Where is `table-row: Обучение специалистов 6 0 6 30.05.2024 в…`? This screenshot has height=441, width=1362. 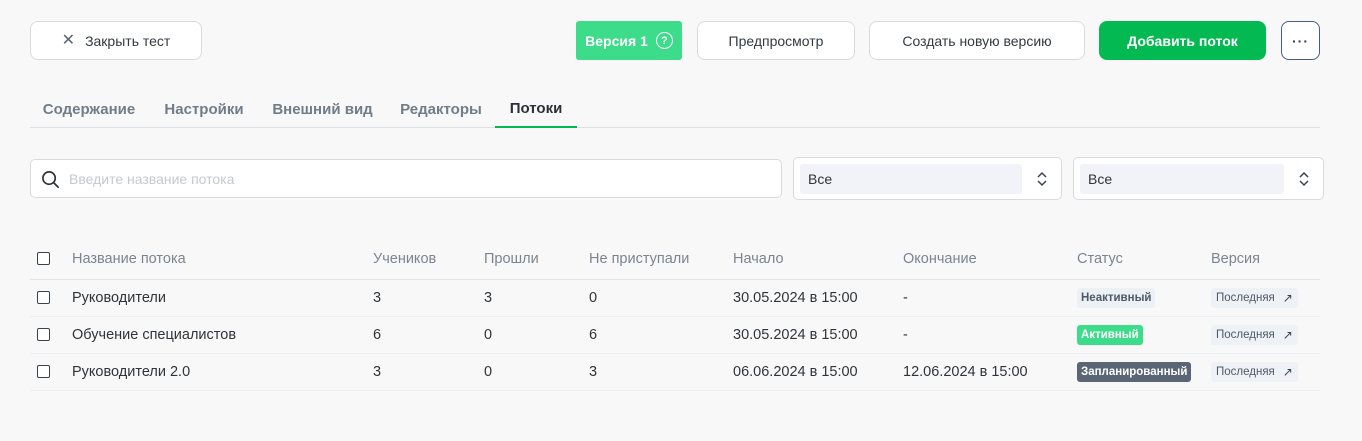 table-row: Обучение специалистов 6 0 6 30.05.2024 в… is located at coordinates (675, 335).